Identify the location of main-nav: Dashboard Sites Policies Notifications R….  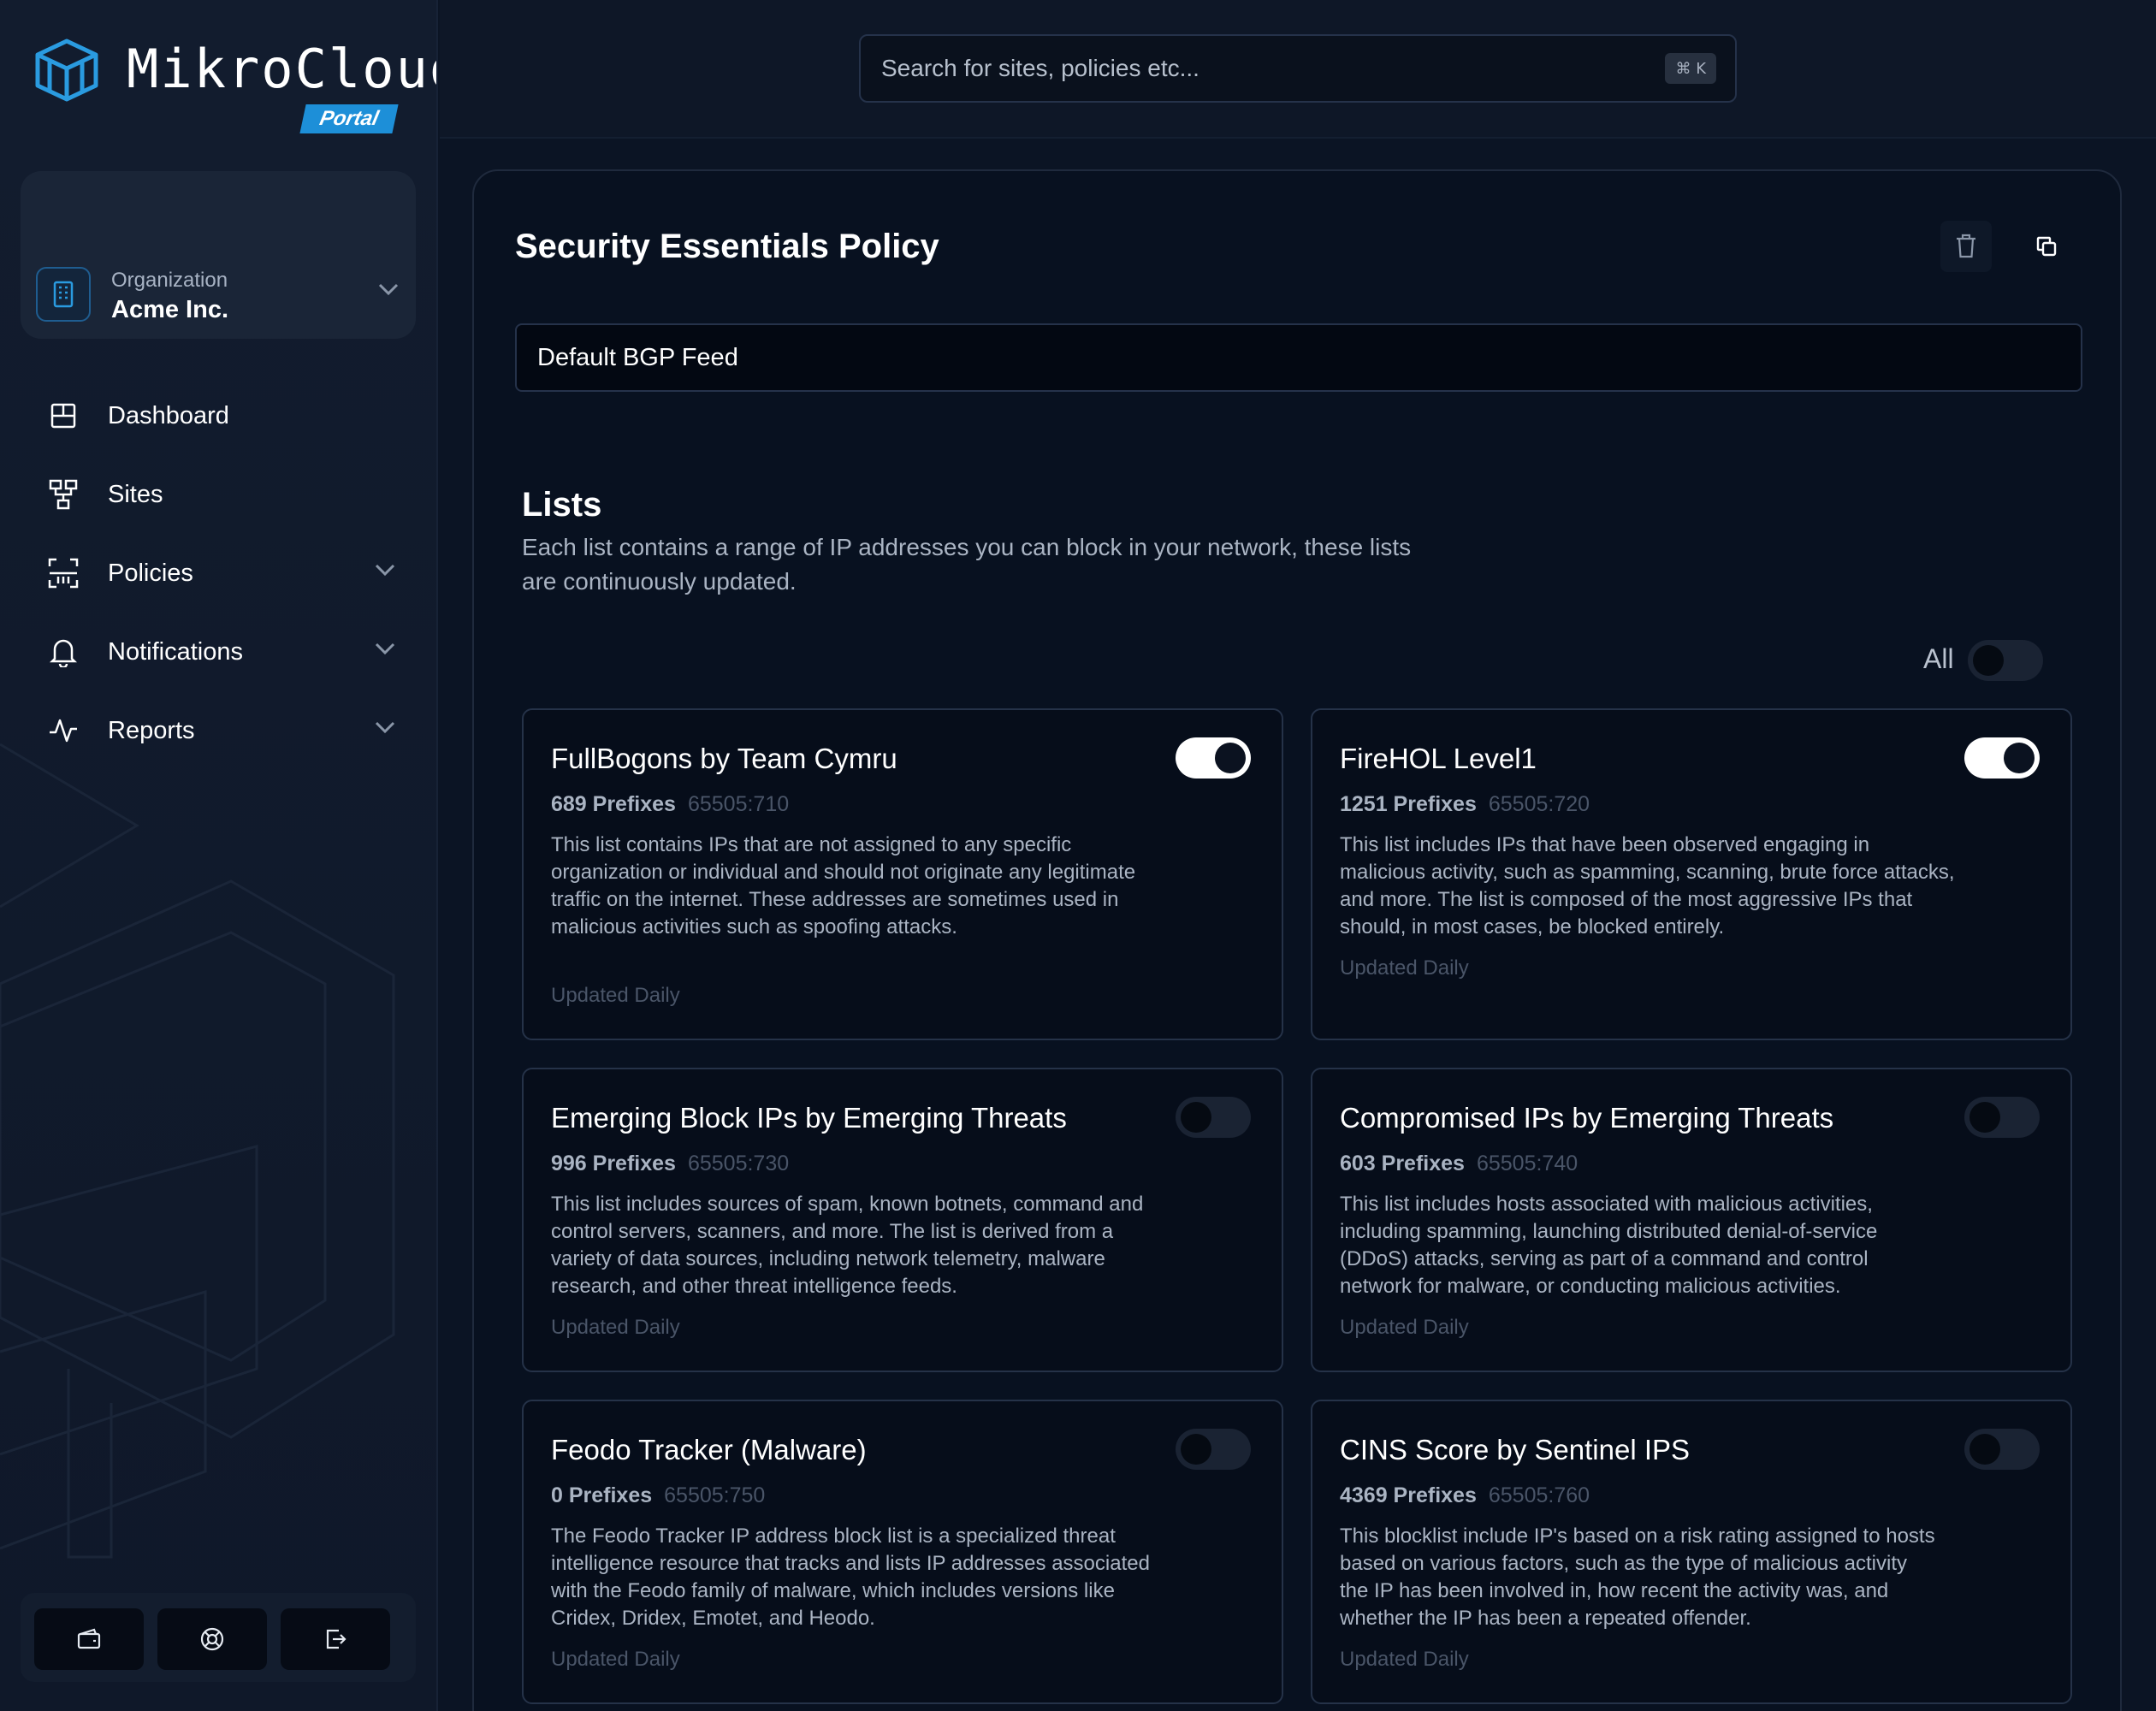
(218, 573).